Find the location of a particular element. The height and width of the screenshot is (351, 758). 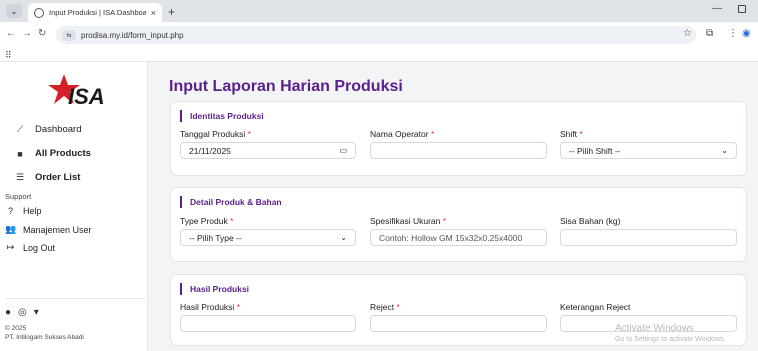

social-links: ● ◎ ▾ is located at coordinates (22, 312).